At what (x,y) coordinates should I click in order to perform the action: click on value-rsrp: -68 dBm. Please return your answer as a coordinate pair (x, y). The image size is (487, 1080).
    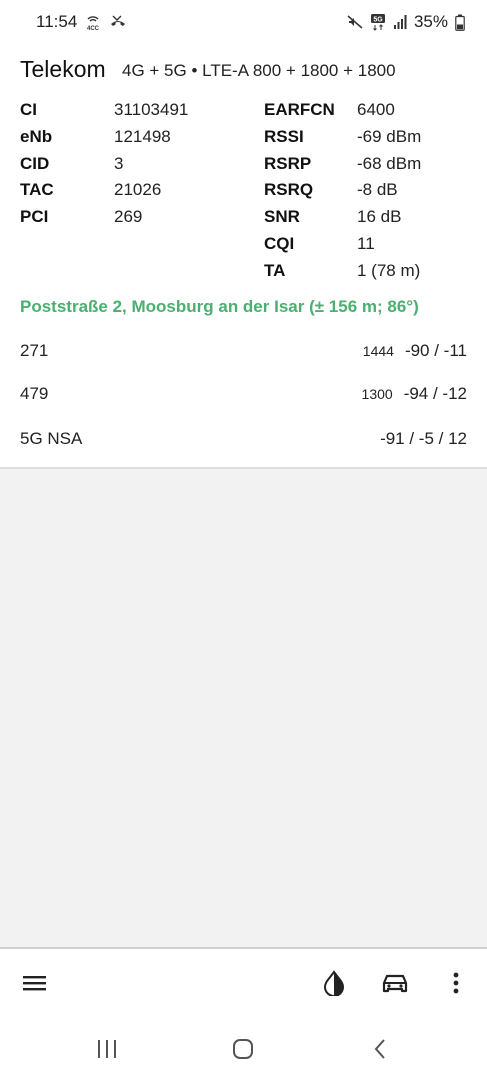
    Looking at the image, I should click on (389, 163).